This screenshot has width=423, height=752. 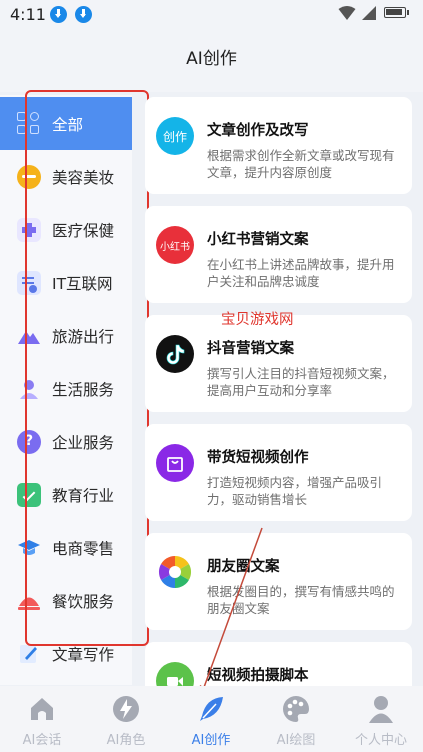 I want to click on moments-icon, so click(x=175, y=572).